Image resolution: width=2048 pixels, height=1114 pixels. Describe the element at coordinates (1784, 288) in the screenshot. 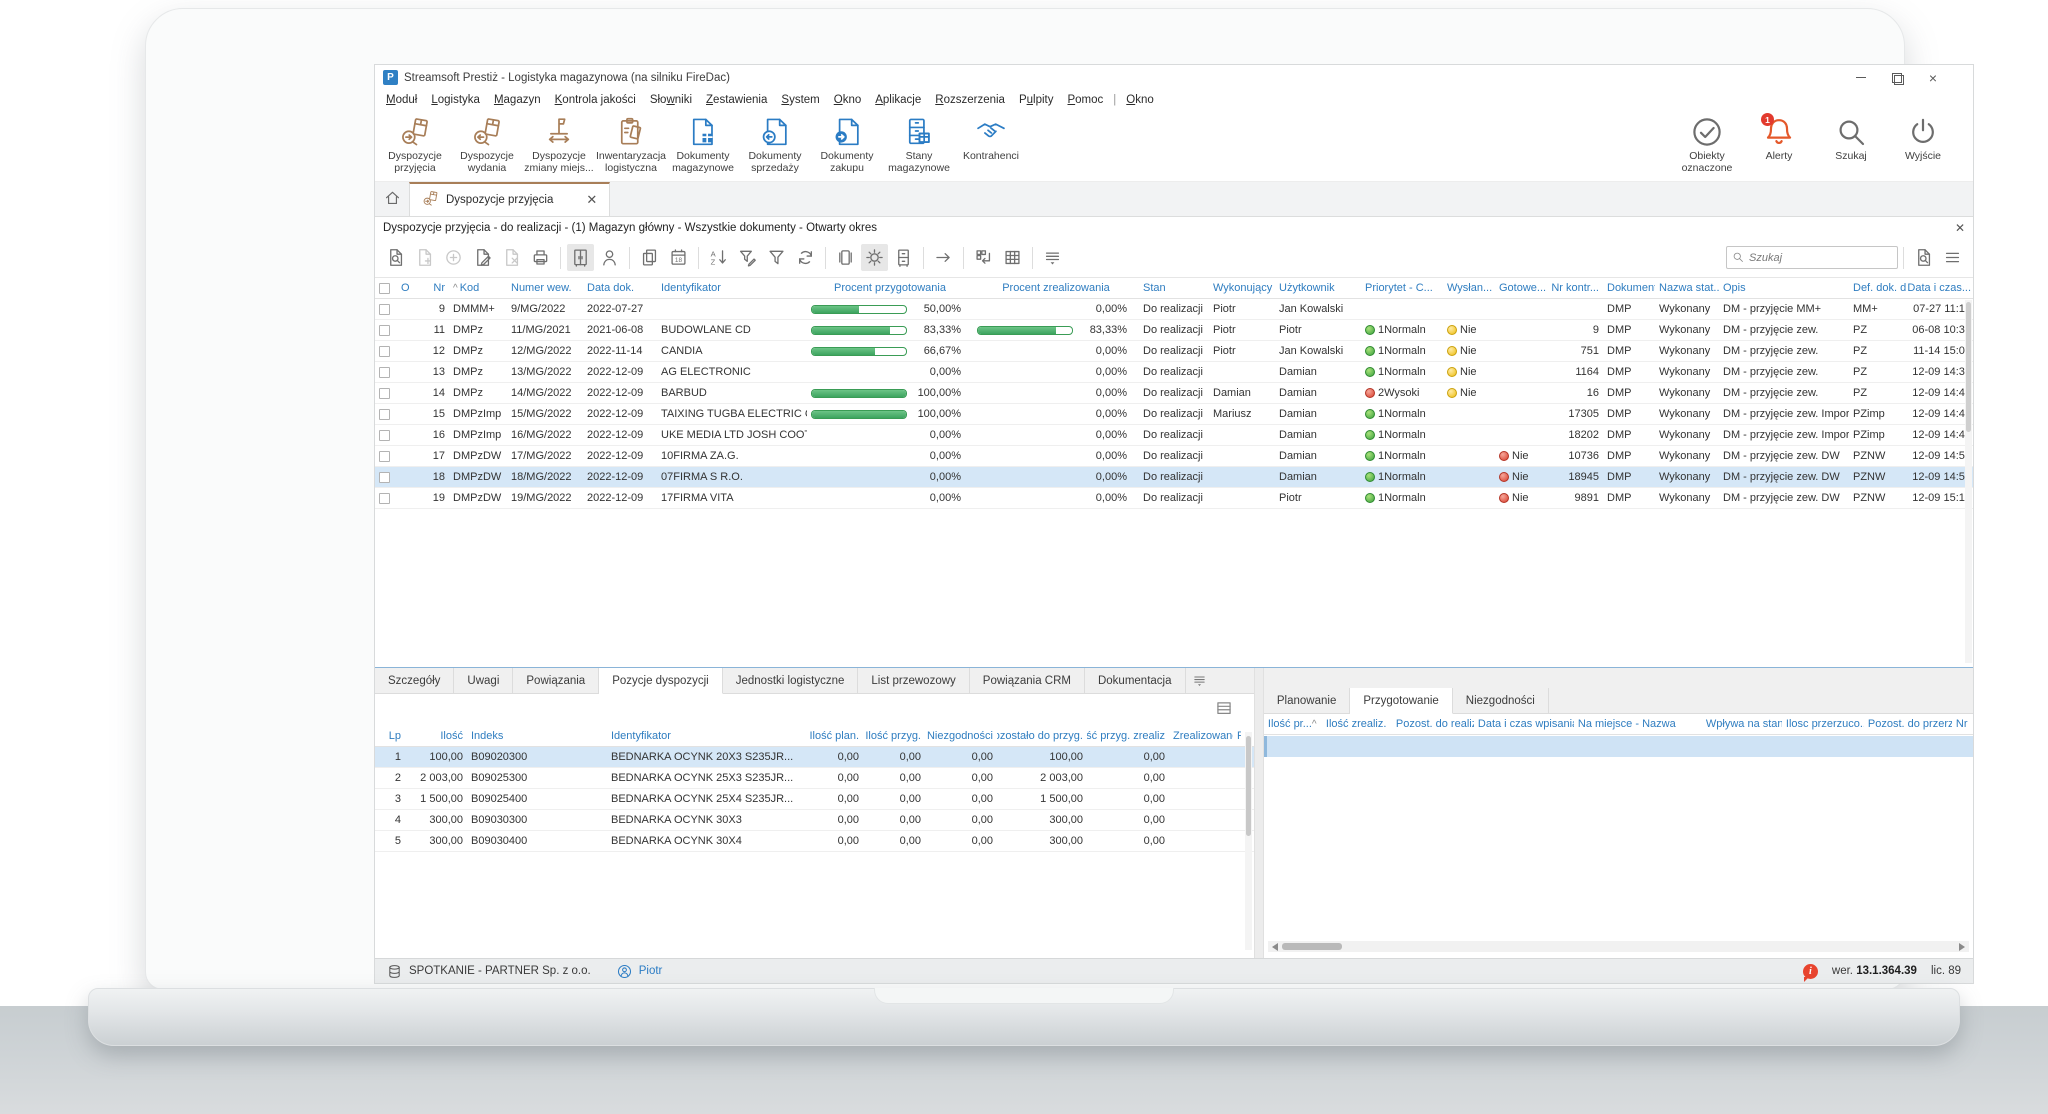

I see `column-header: Opis` at that location.